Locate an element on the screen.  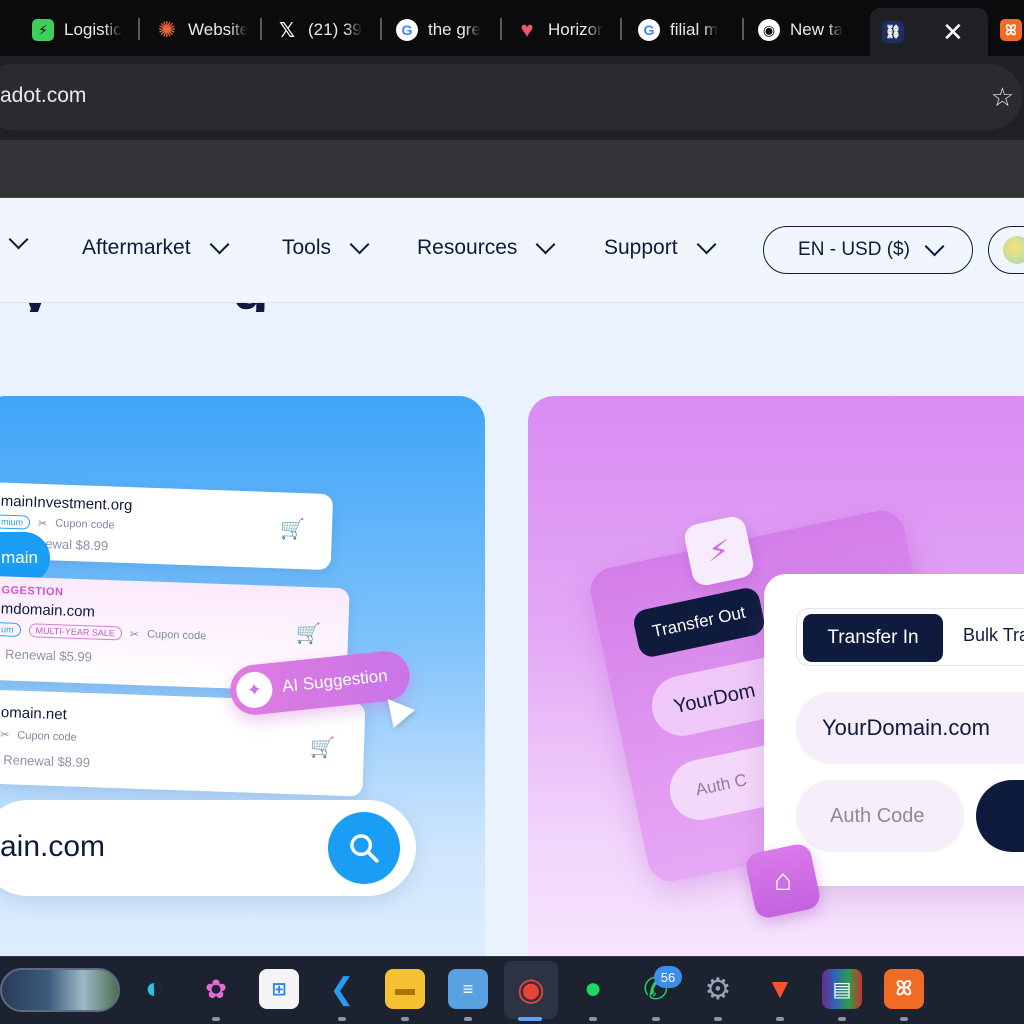
tab-google-2: G filial m is located at coordinates (678, 30).